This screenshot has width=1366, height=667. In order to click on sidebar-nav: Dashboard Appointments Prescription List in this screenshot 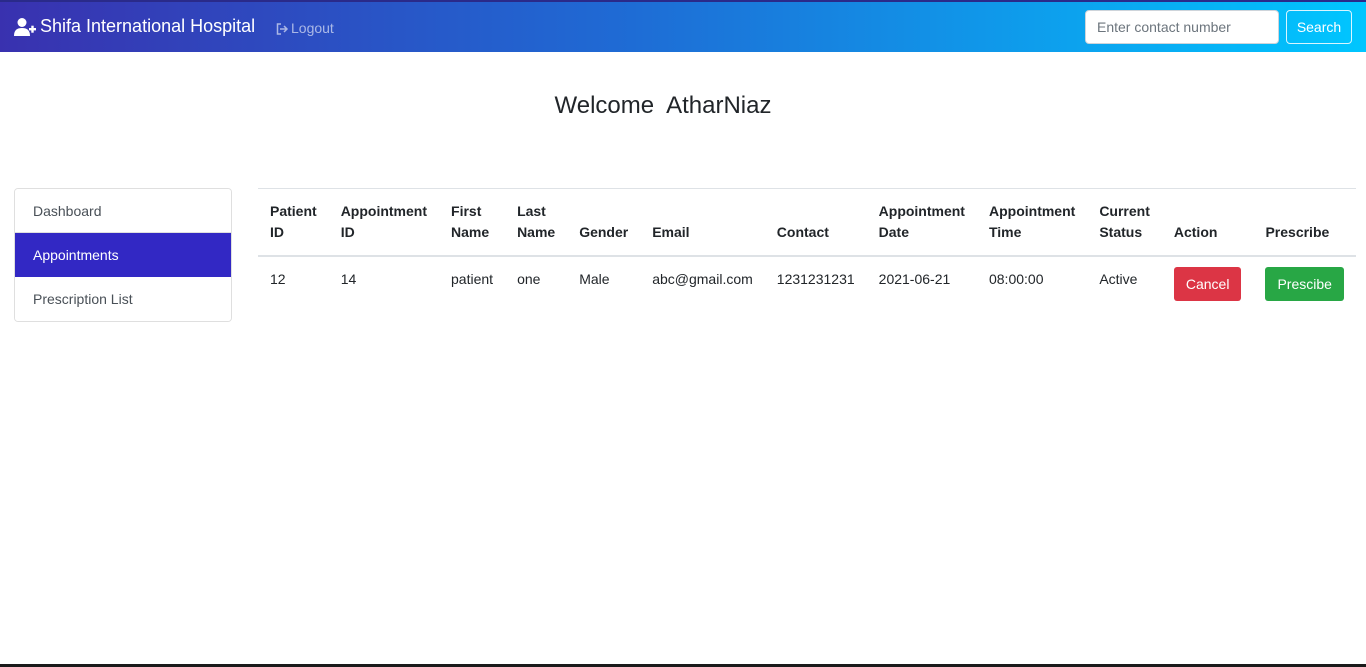, I will do `click(123, 255)`.